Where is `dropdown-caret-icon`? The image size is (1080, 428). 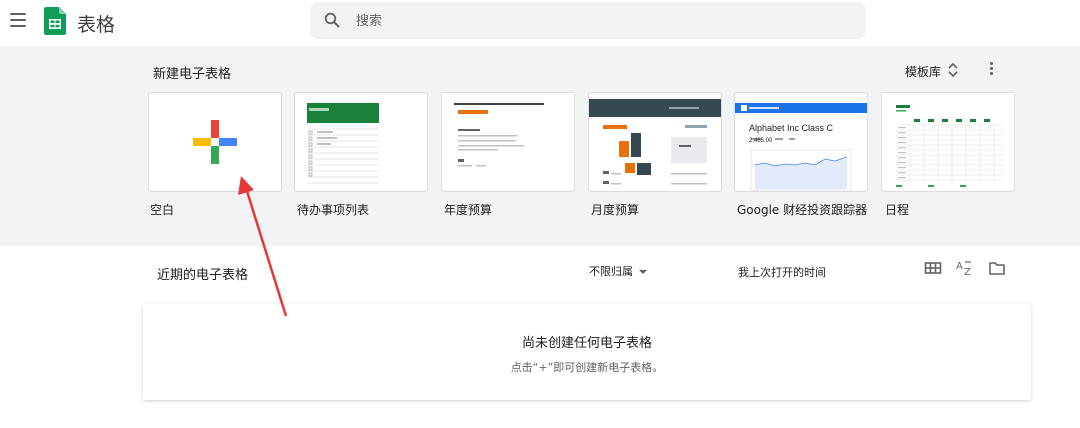 dropdown-caret-icon is located at coordinates (643, 272).